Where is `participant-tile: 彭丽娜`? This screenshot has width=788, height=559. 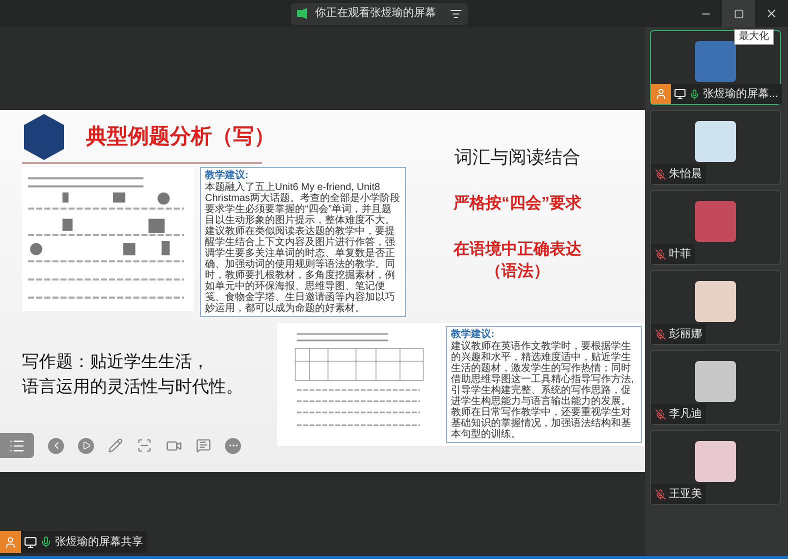
participant-tile: 彭丽娜 is located at coordinates (715, 307).